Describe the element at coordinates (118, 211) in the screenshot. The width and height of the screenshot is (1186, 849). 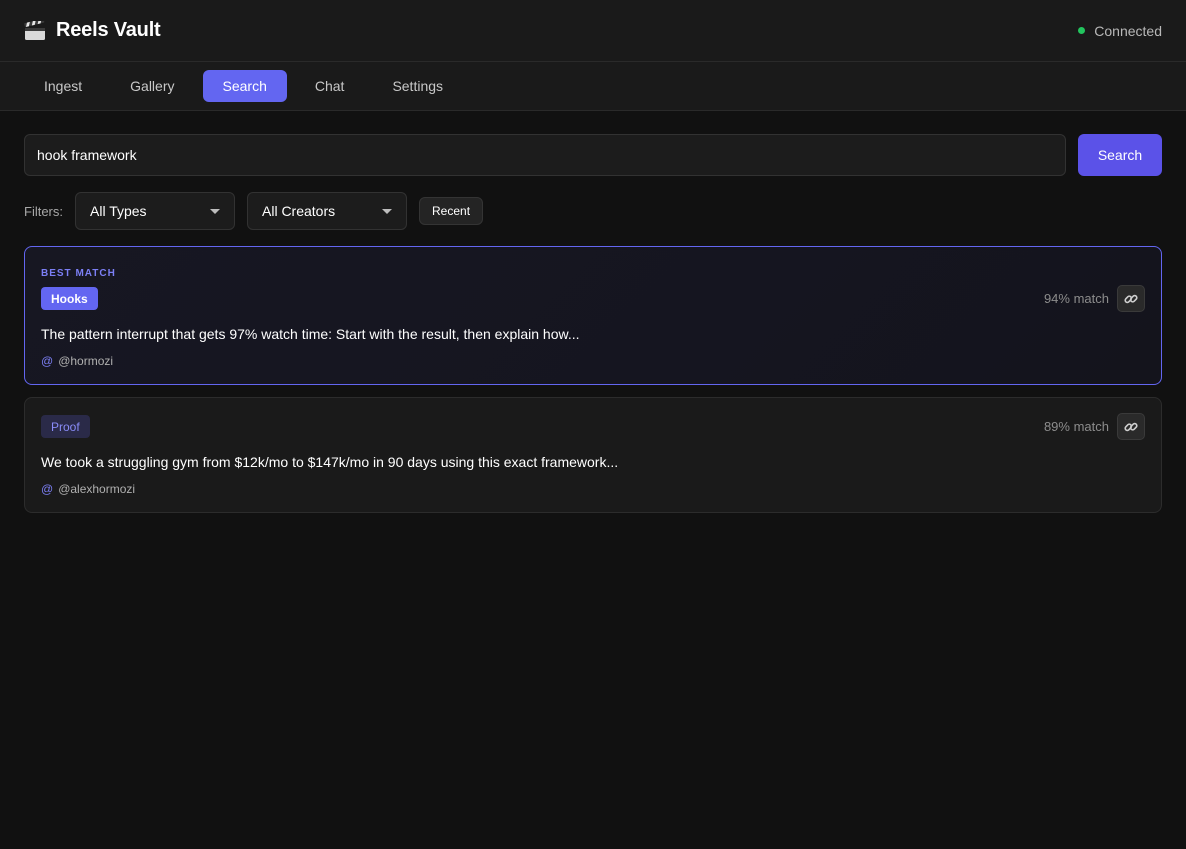
I see `type-filter-value: All Types` at that location.